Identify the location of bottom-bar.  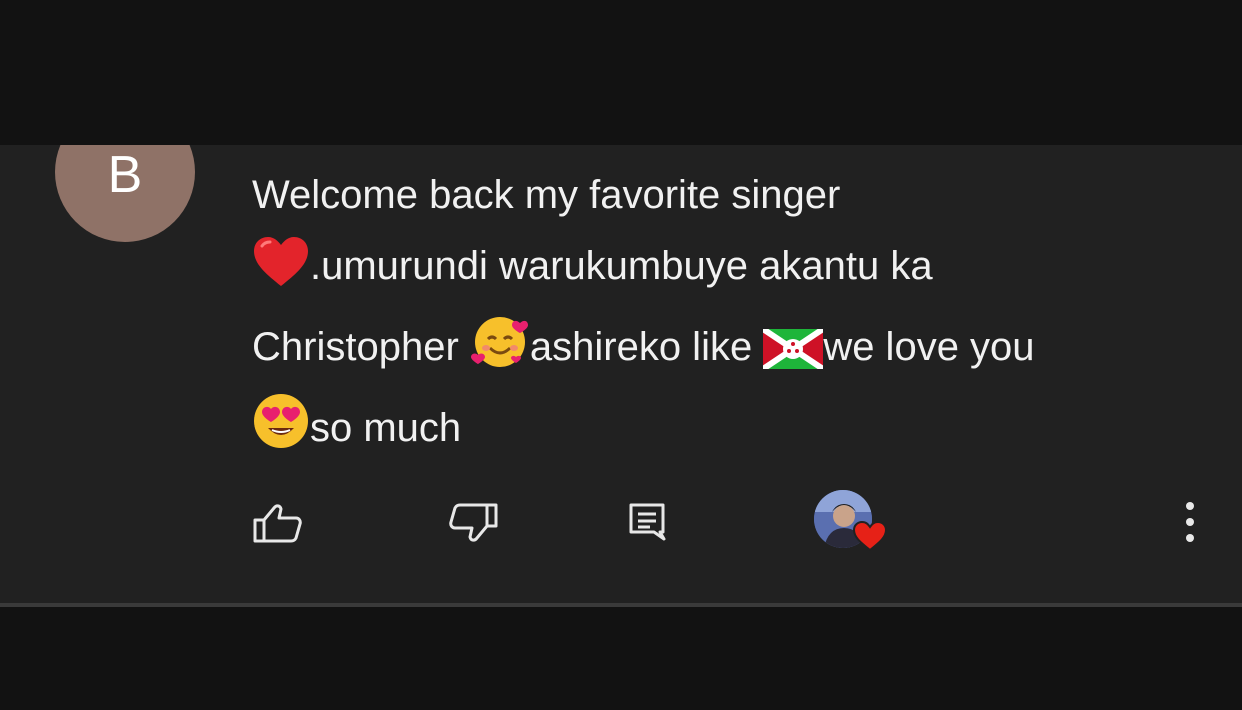
(621, 658).